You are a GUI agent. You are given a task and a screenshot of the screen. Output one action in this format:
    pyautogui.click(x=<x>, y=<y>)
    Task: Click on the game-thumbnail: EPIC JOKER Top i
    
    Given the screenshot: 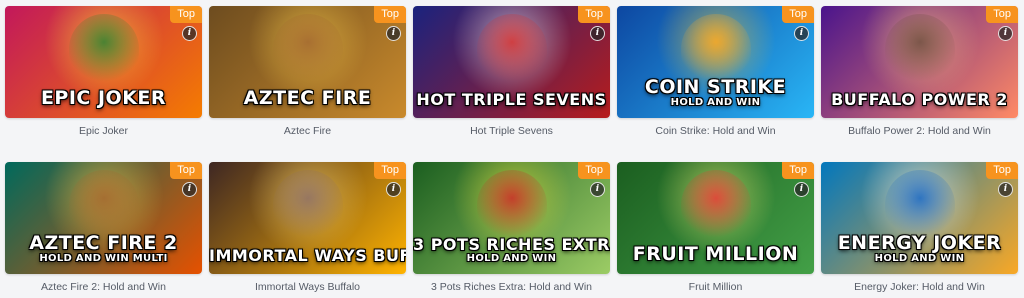 What is the action you would take?
    pyautogui.click(x=103, y=62)
    